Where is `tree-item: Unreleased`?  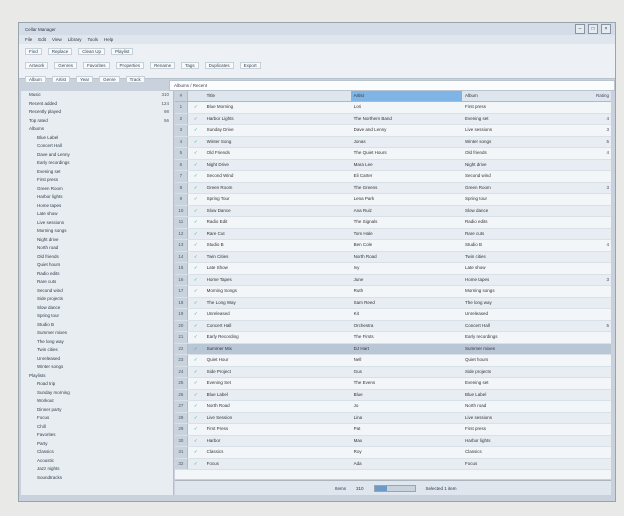
tree-item: Unreleased is located at coordinates (97, 359).